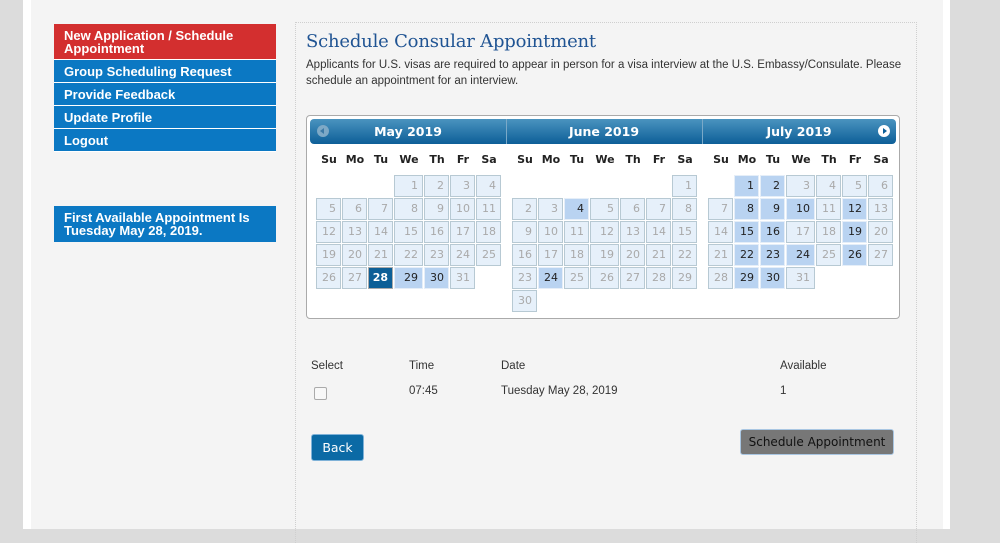  I want to click on month-title: July 2019, so click(799, 131).